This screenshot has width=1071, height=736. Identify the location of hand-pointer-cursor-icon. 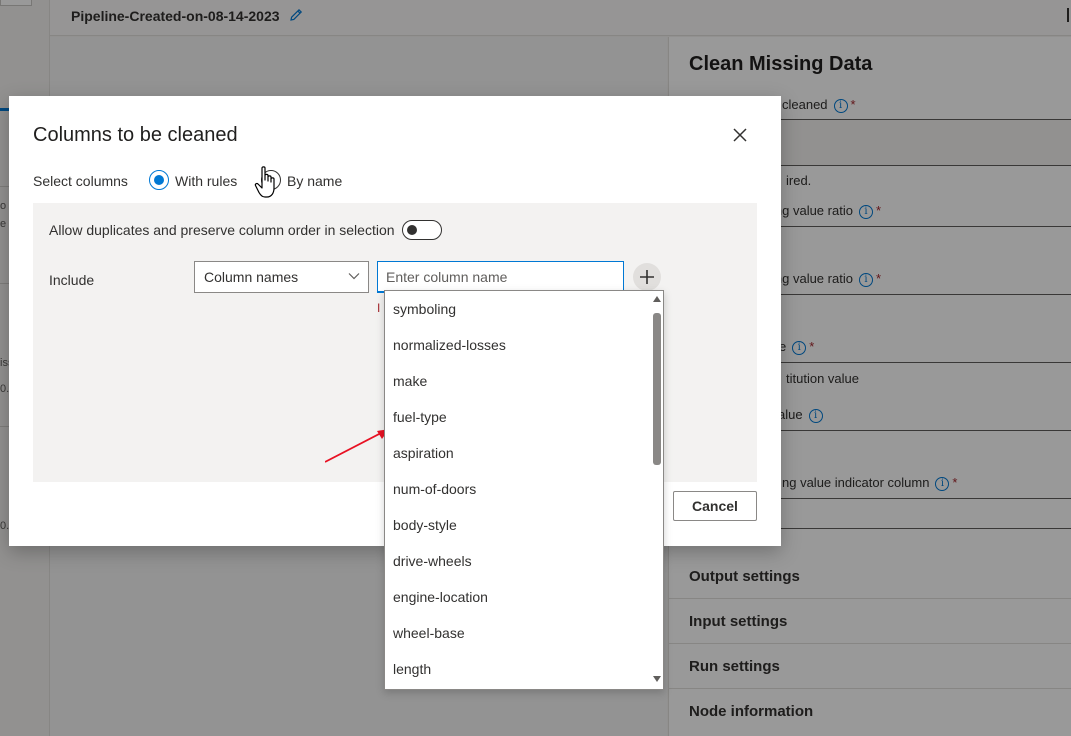
(264, 182).